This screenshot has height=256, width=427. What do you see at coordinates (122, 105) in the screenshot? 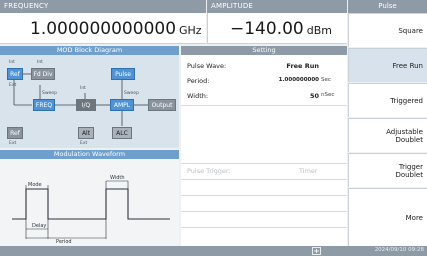
I see `ampl-block: AMPL` at bounding box center [122, 105].